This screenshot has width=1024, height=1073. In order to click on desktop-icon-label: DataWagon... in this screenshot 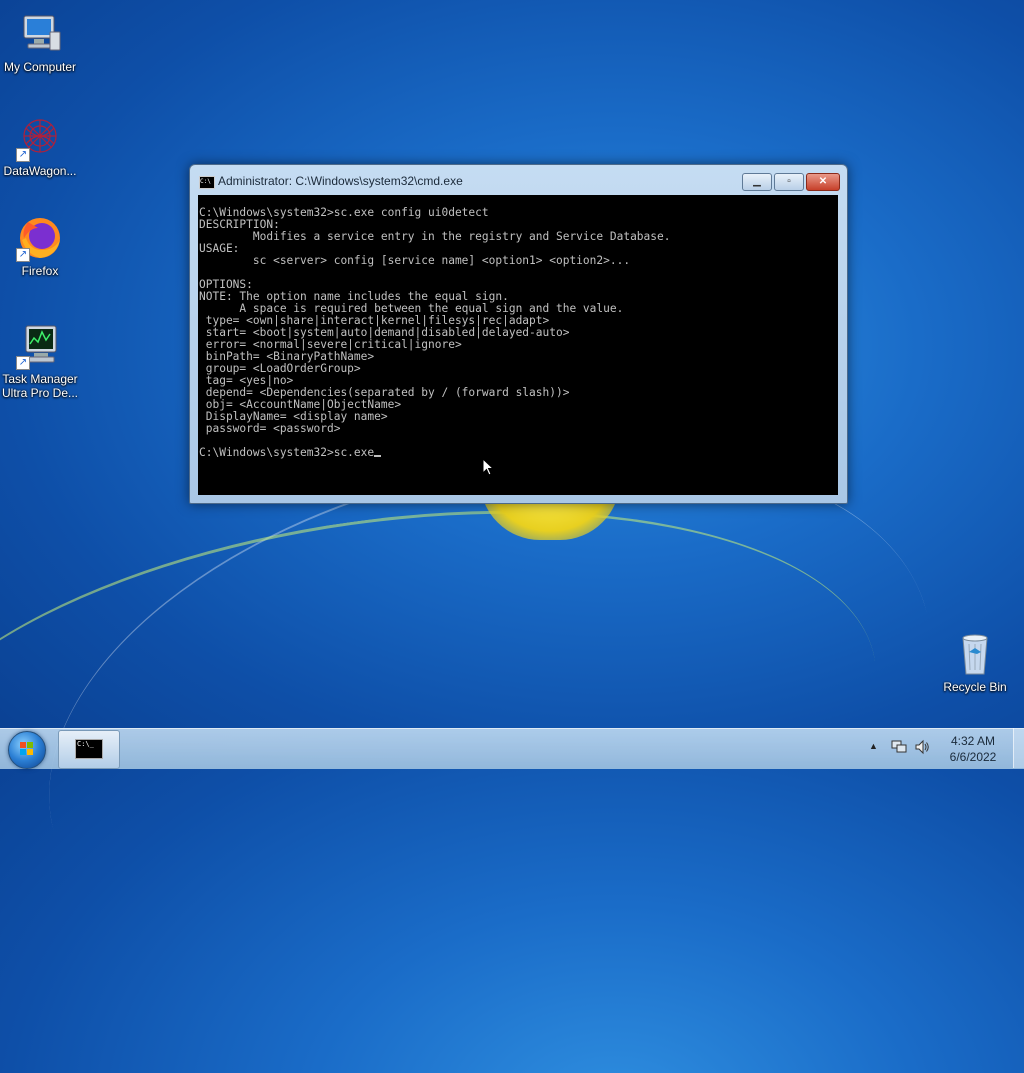, I will do `click(40, 171)`.